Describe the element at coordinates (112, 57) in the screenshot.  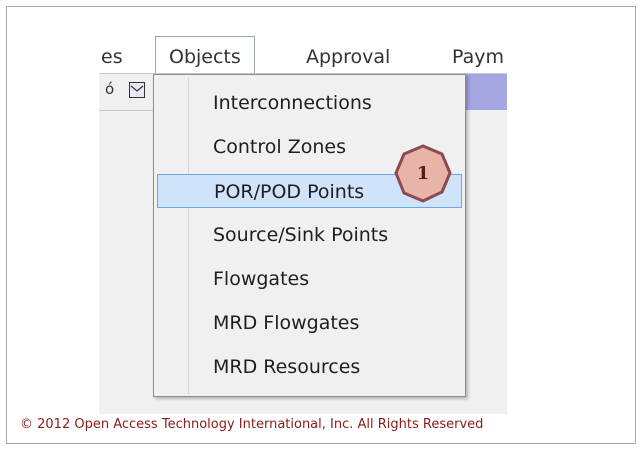
I see `menu-item-truncated-left: es` at that location.